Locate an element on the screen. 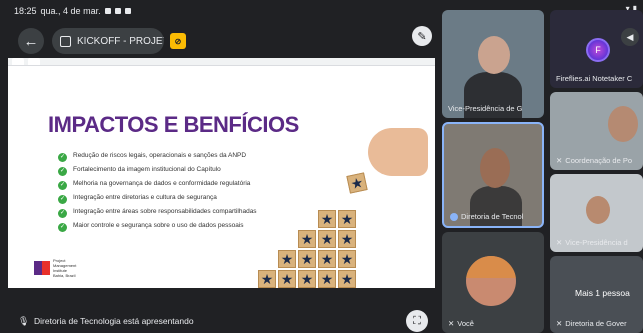  participant-name: ✕ Vice-Presidência d is located at coordinates (592, 242).